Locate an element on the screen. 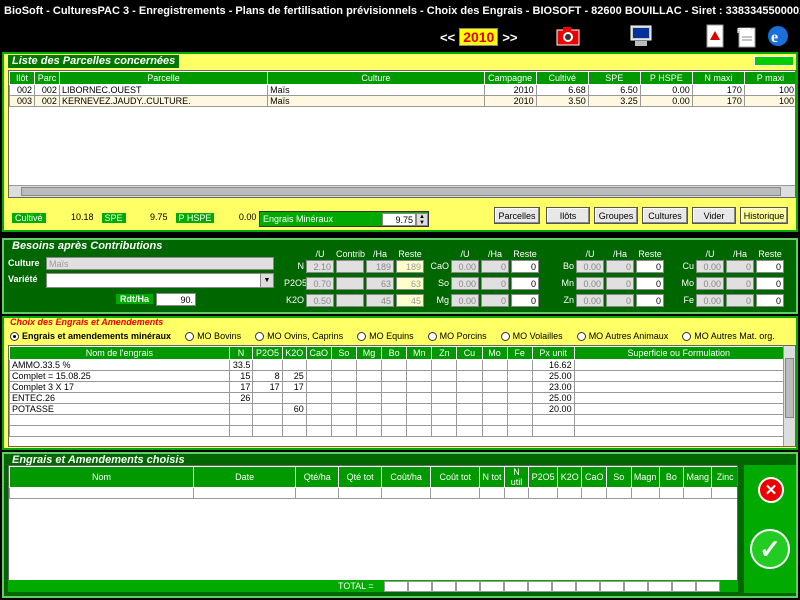 This screenshot has width=800, height=600. computer-icon is located at coordinates (641, 36).